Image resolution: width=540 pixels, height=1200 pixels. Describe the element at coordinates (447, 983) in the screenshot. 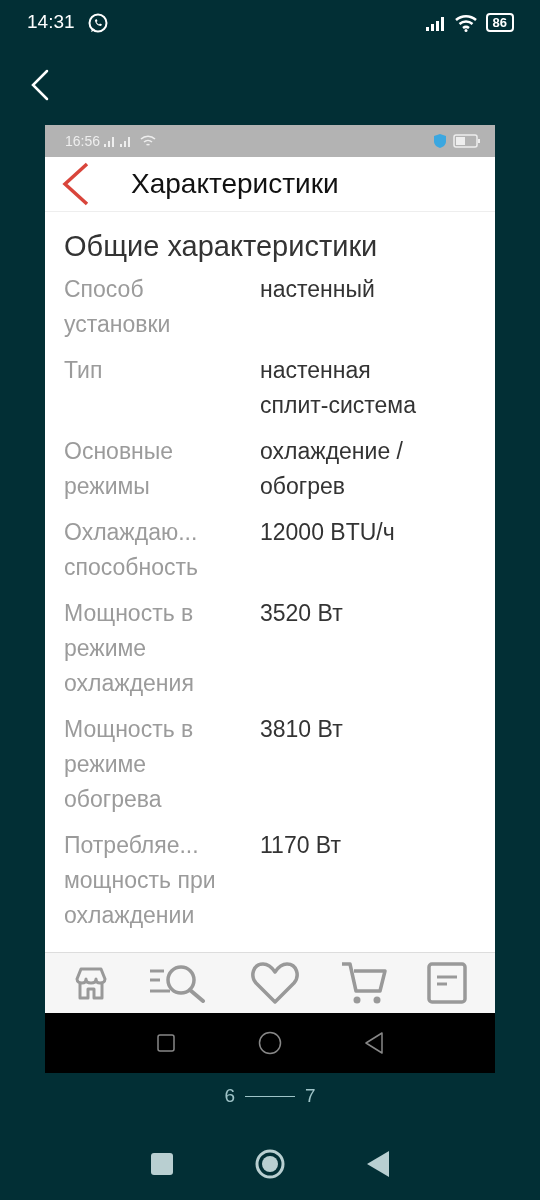

I see `document-icon` at that location.